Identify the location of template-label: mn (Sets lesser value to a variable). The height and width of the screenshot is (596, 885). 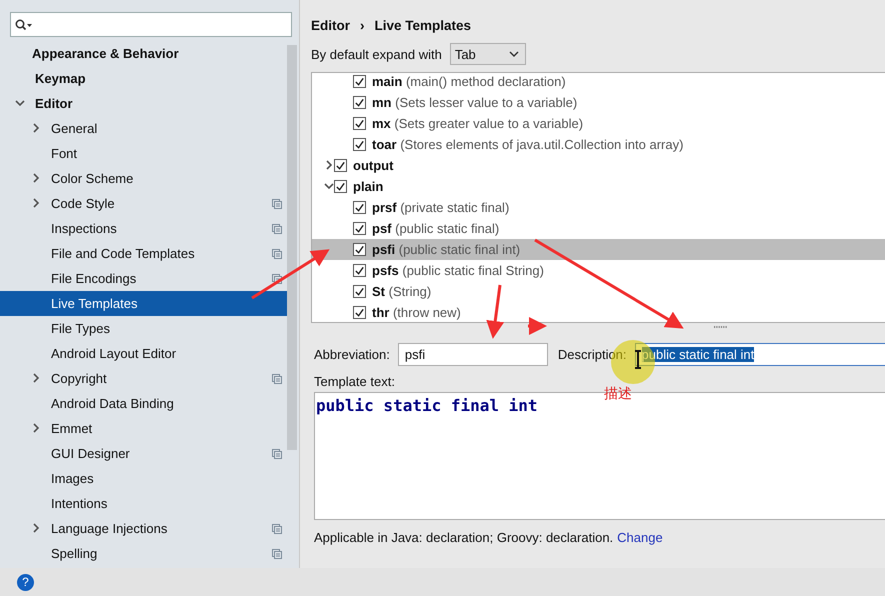
(475, 102).